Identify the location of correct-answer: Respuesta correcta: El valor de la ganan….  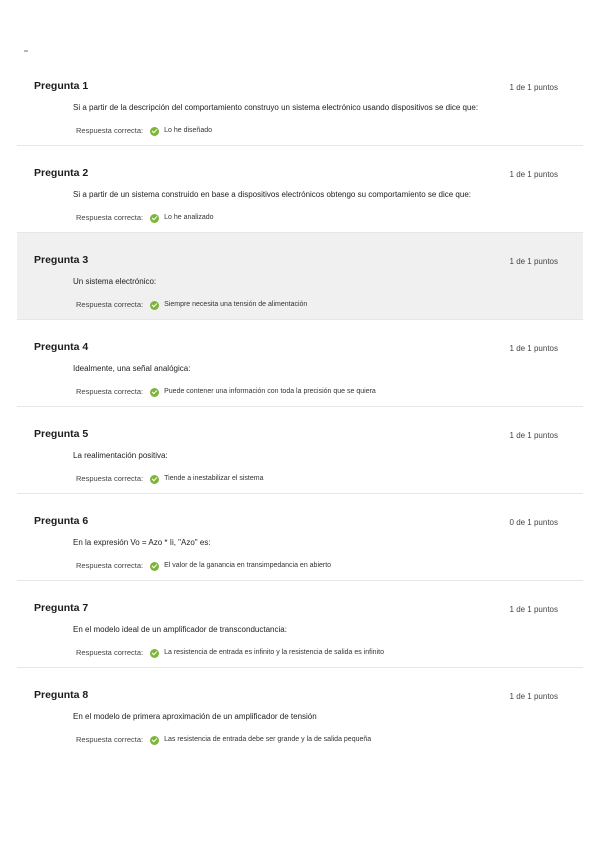
(204, 566).